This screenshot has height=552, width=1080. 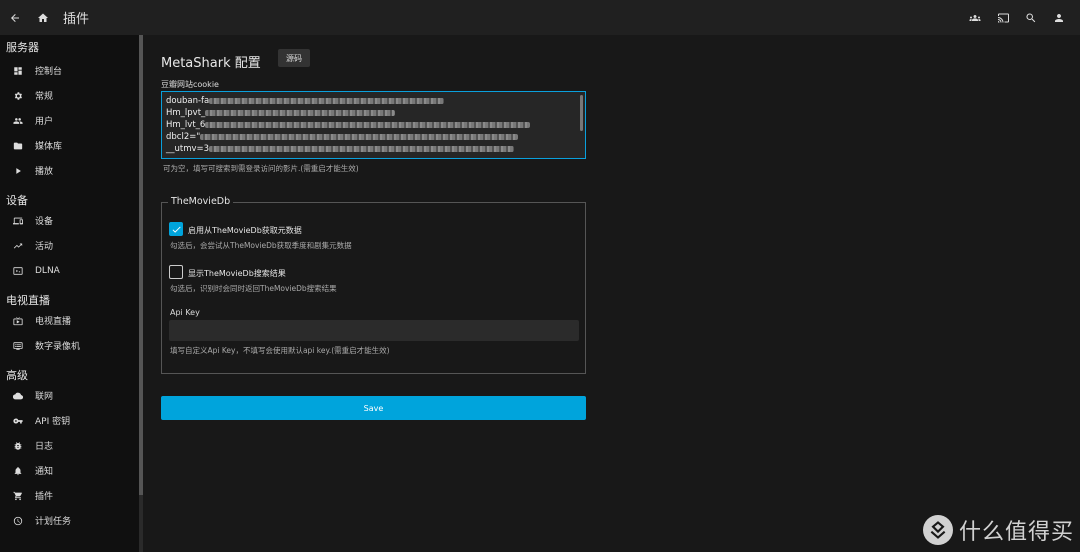 What do you see at coordinates (18, 446) in the screenshot?
I see `bug-icon` at bounding box center [18, 446].